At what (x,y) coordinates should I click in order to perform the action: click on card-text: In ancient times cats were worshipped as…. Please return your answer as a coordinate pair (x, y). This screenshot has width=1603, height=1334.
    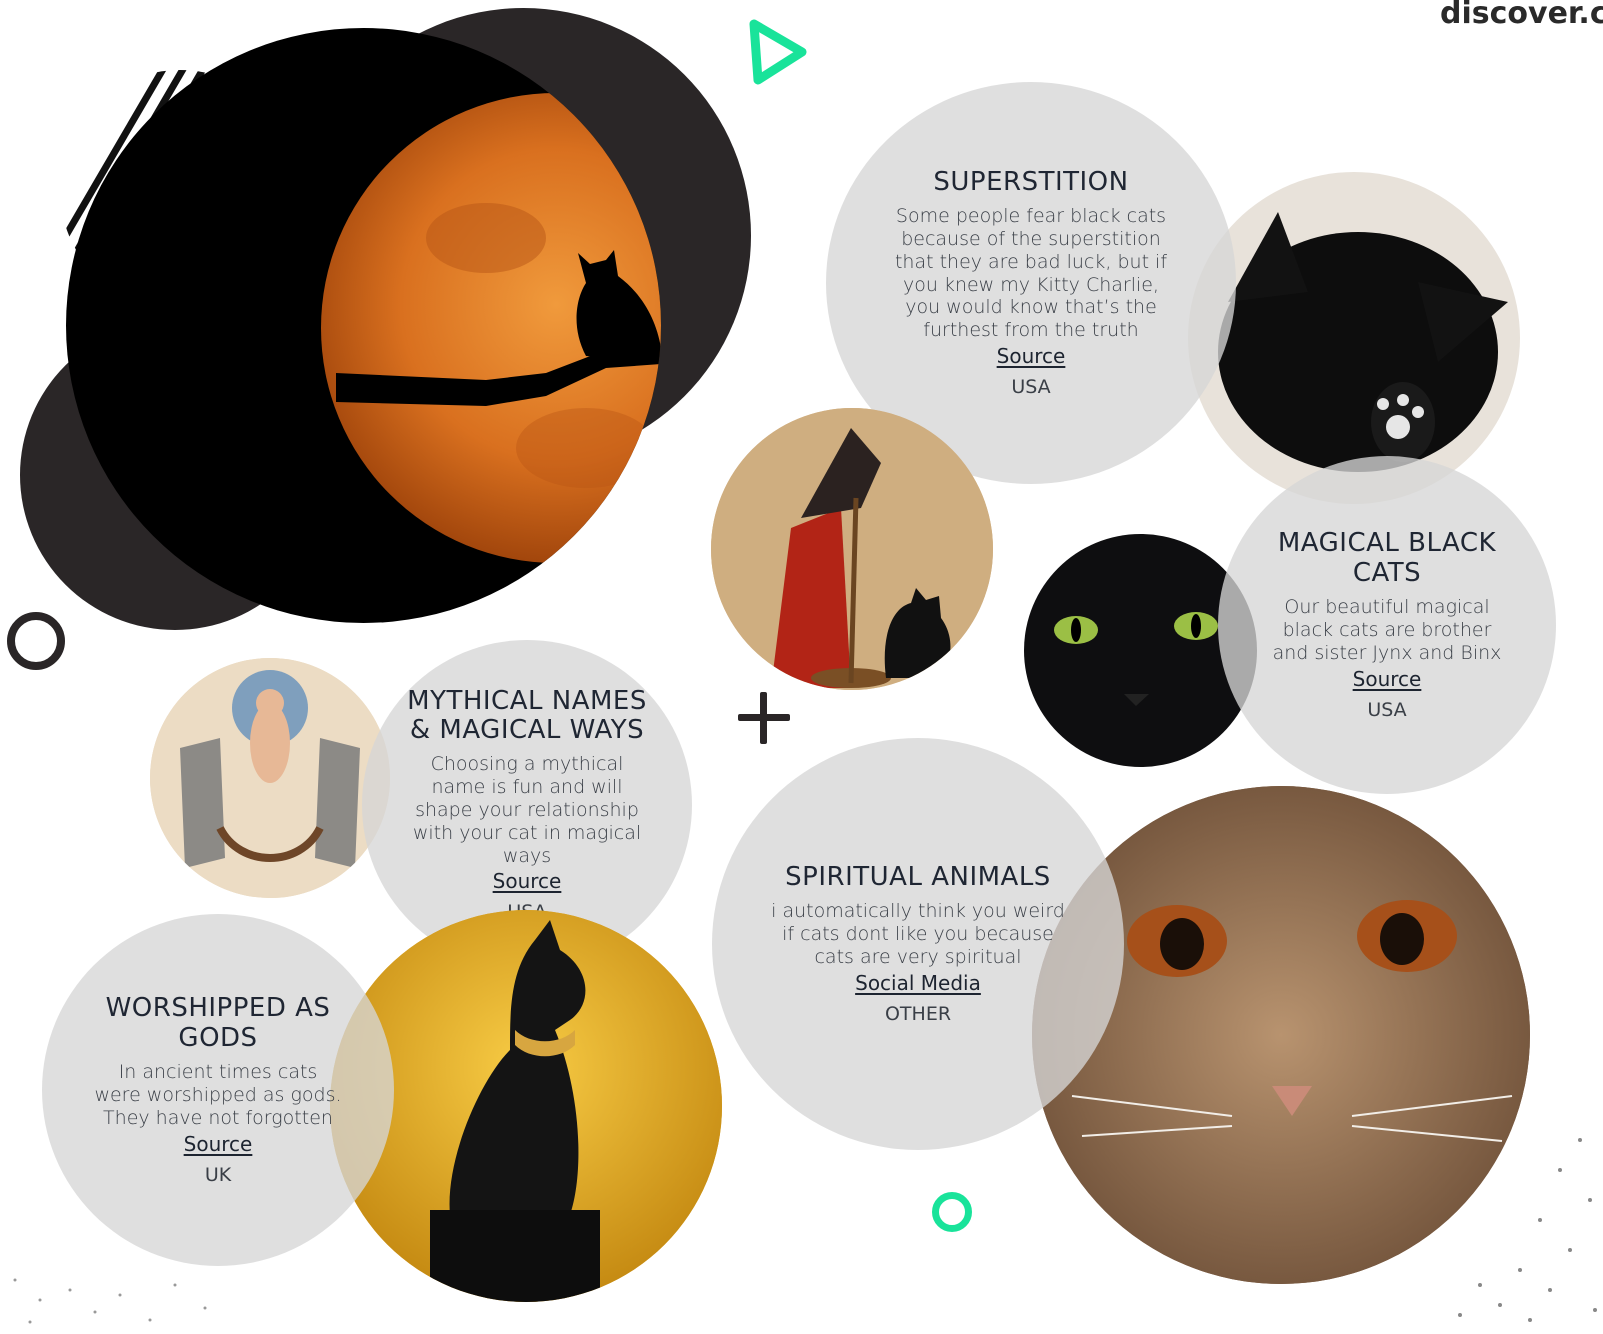
    Looking at the image, I should click on (218, 1095).